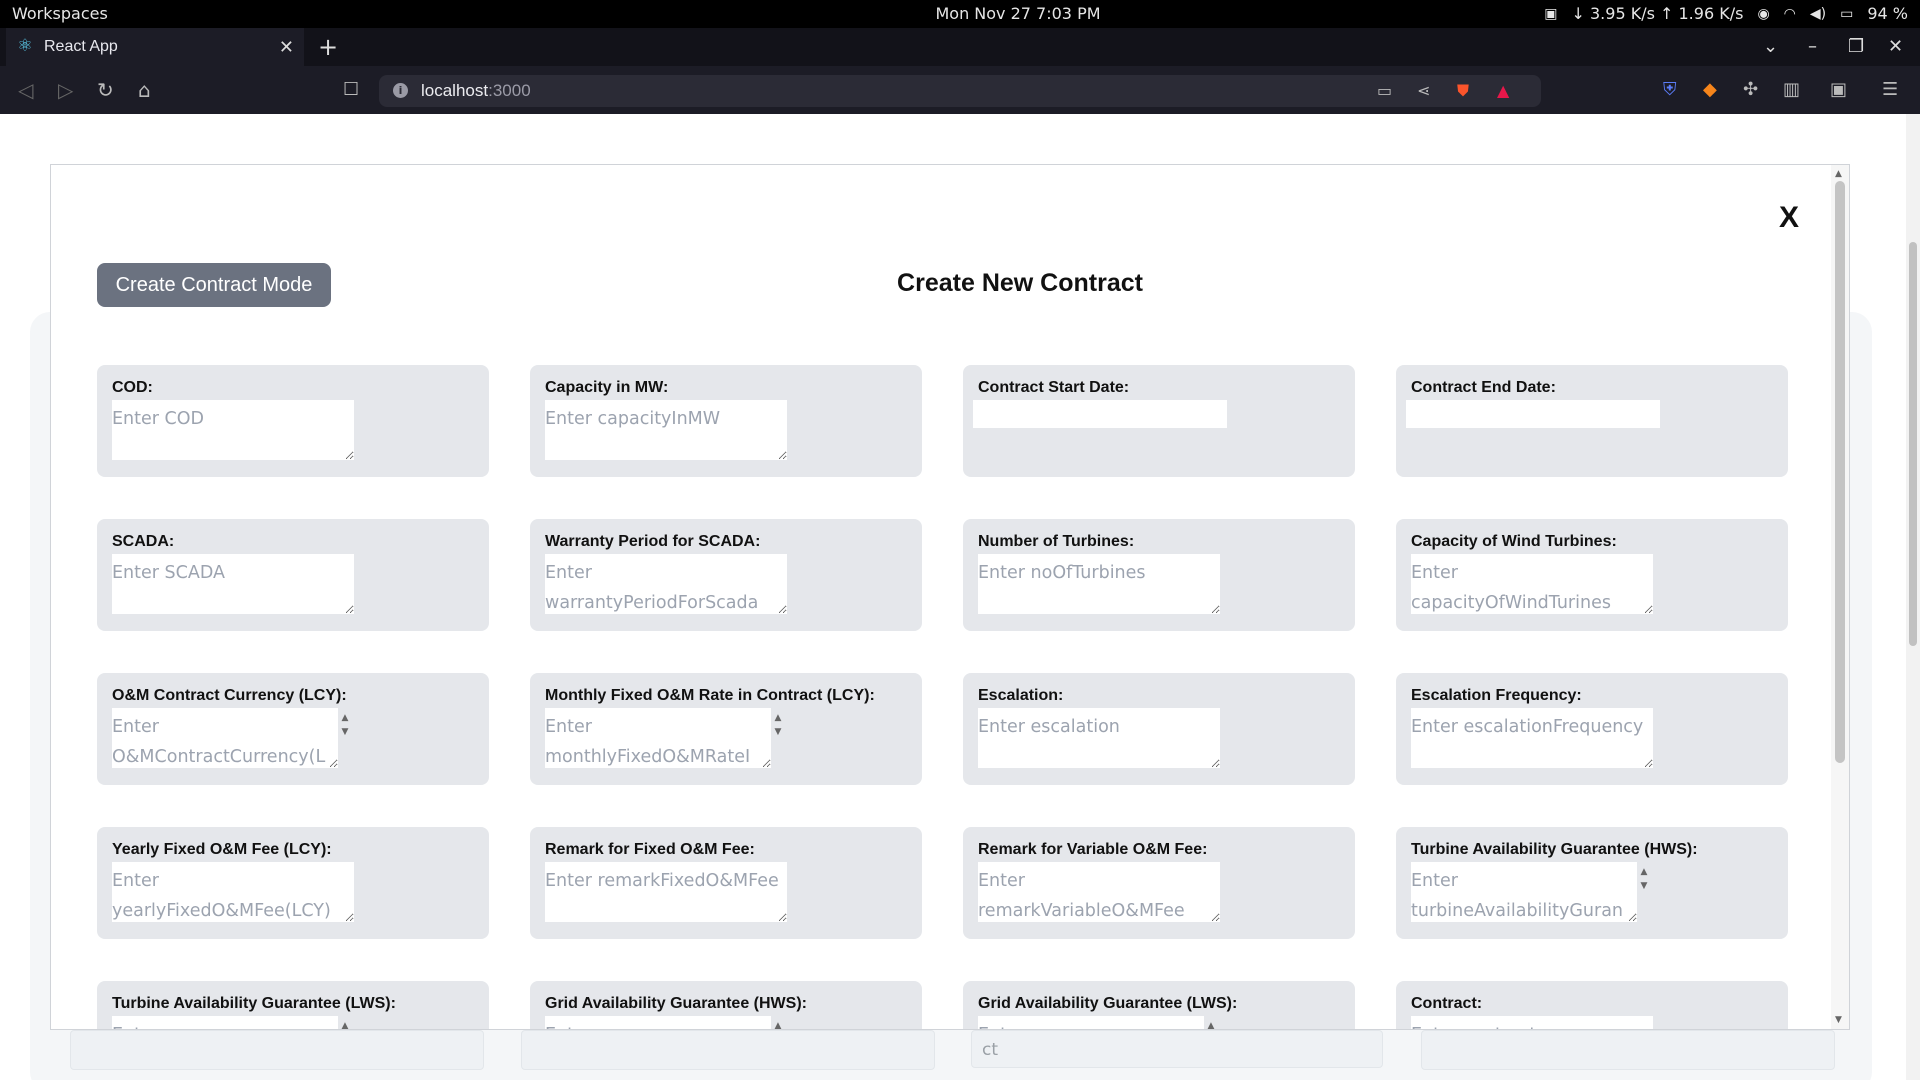  What do you see at coordinates (155, 47) in the screenshot?
I see `tab-react-app: ⚛ React App ✕` at bounding box center [155, 47].